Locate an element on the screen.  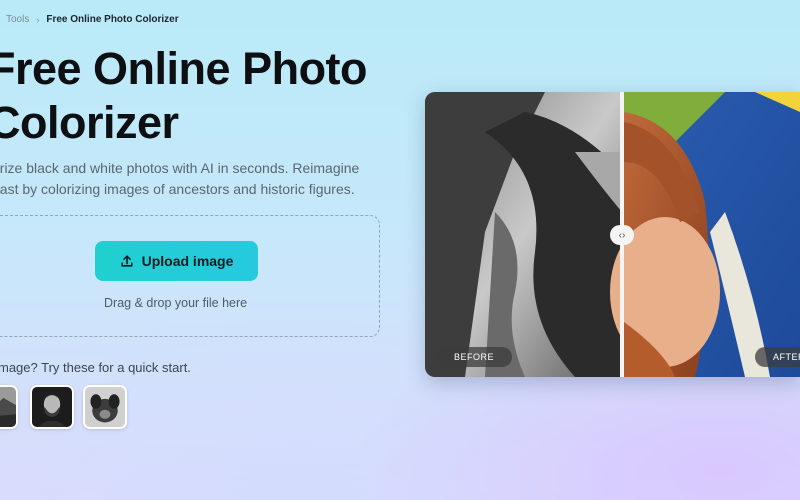
after-label: AFTER is located at coordinates (777, 357).